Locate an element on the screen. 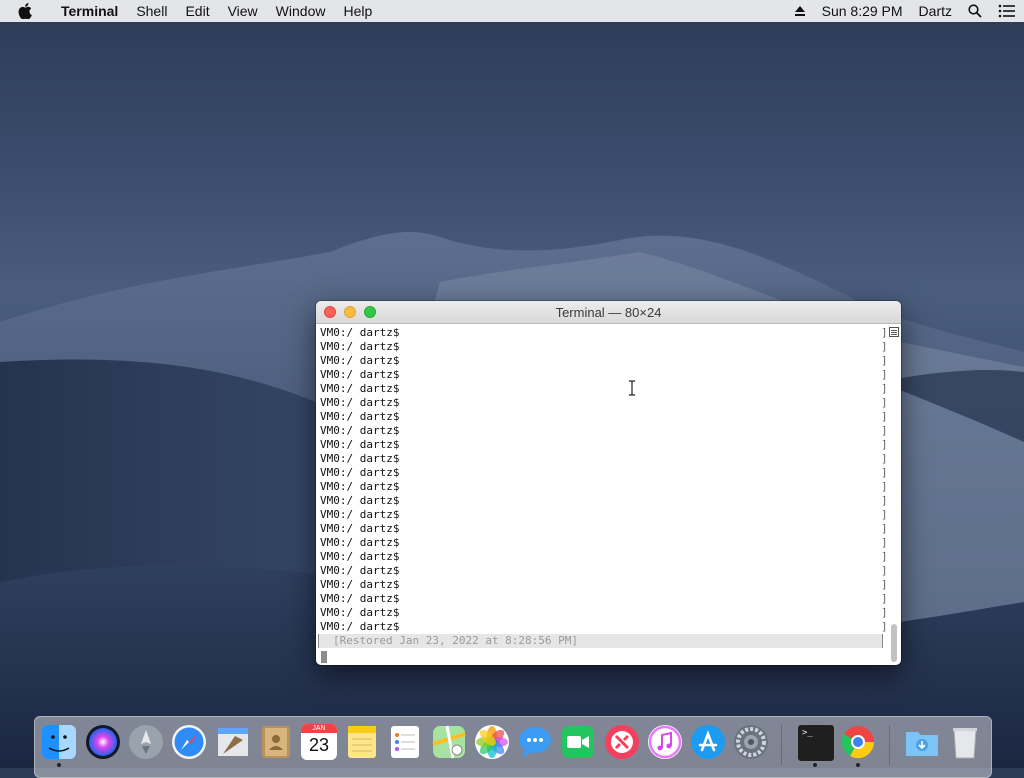  itunes-icon is located at coordinates (665, 742).